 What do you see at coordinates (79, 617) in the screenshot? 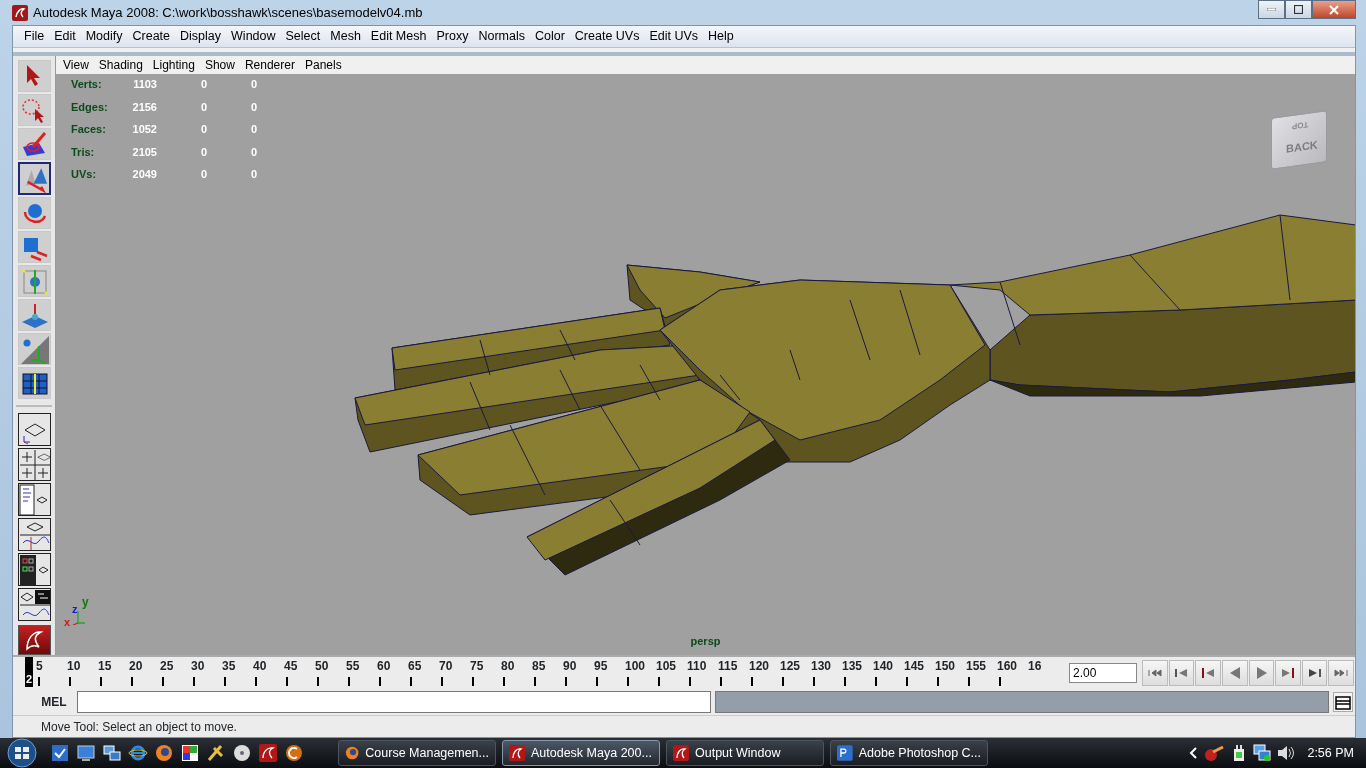
I see `axis-gizmo-icon` at bounding box center [79, 617].